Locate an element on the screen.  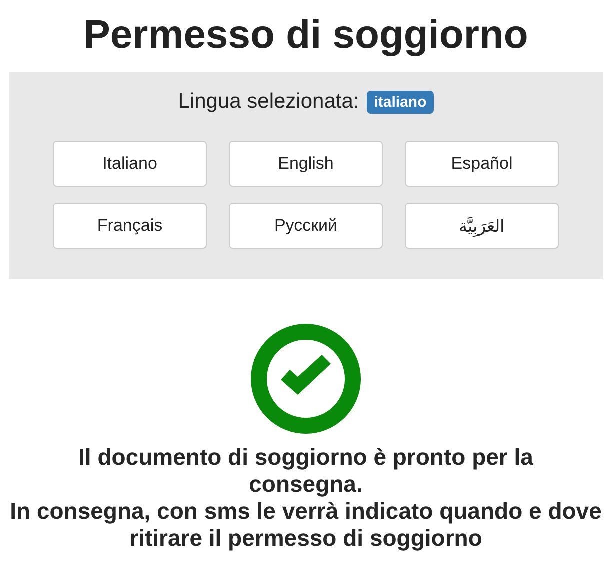
page-title: Permesso di soggiorno is located at coordinates (306, 35).